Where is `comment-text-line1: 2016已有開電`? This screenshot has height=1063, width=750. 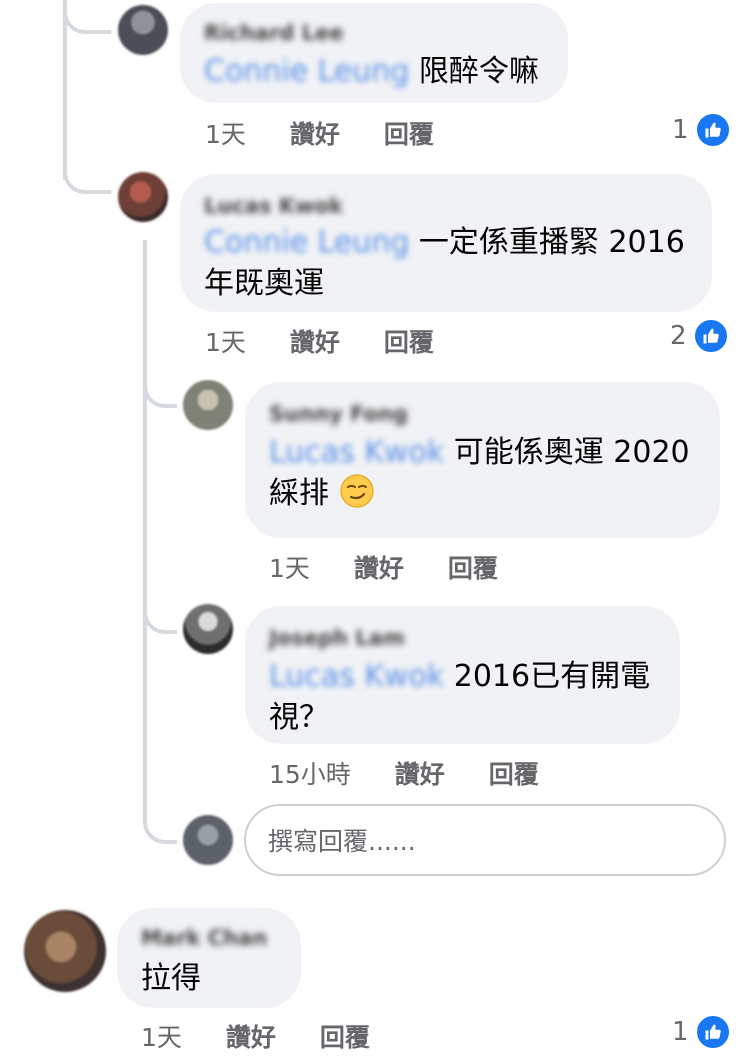
comment-text-line1: 2016已有開電 is located at coordinates (552, 676).